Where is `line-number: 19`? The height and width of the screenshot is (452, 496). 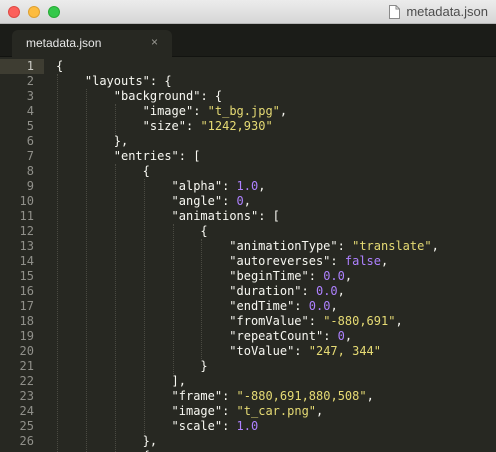 line-number: 19 is located at coordinates (26, 336).